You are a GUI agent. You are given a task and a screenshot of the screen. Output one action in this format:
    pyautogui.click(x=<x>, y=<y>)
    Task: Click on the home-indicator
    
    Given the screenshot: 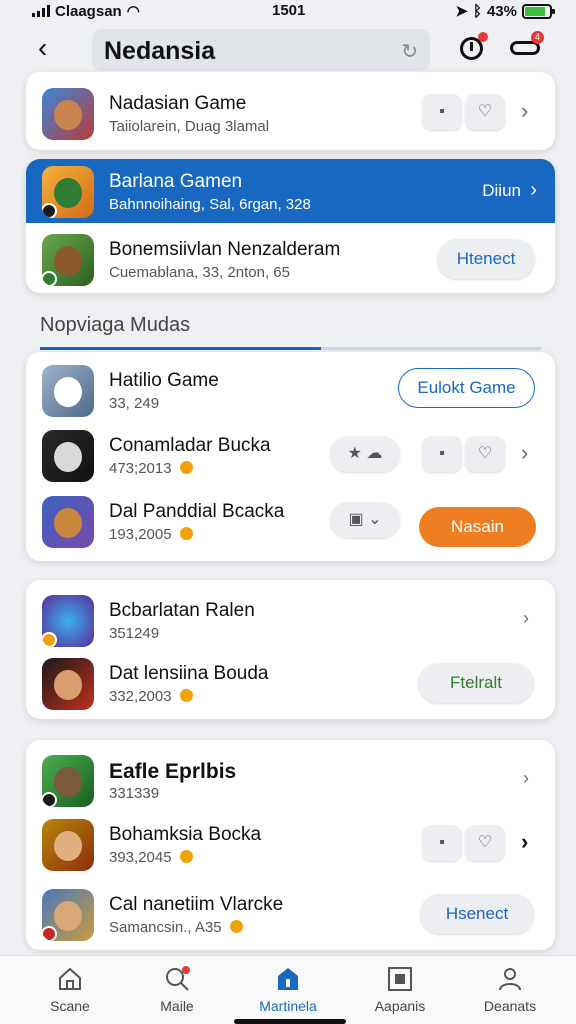 What is the action you would take?
    pyautogui.click(x=290, y=1021)
    